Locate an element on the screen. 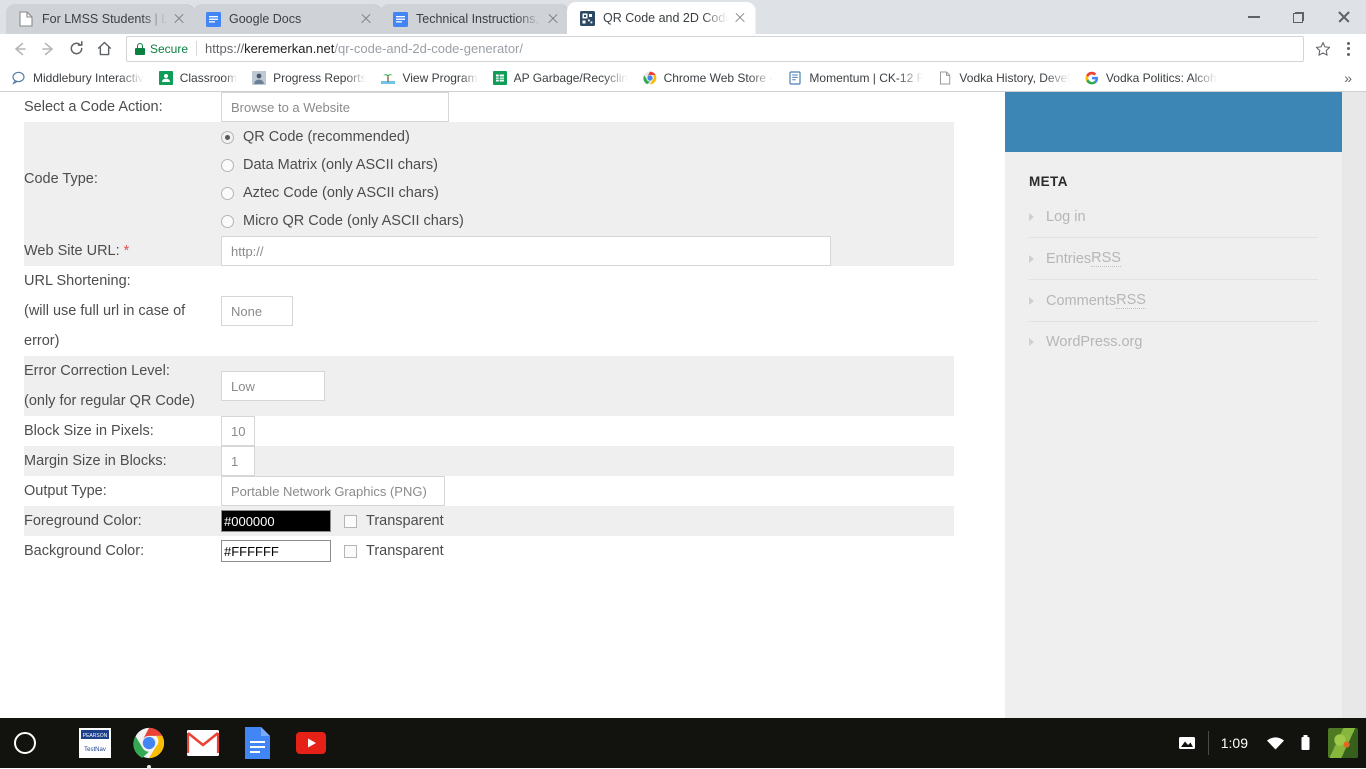 This screenshot has width=1366, height=769. bookmark-label: AP Garbage/Recyclin is located at coordinates (571, 78).